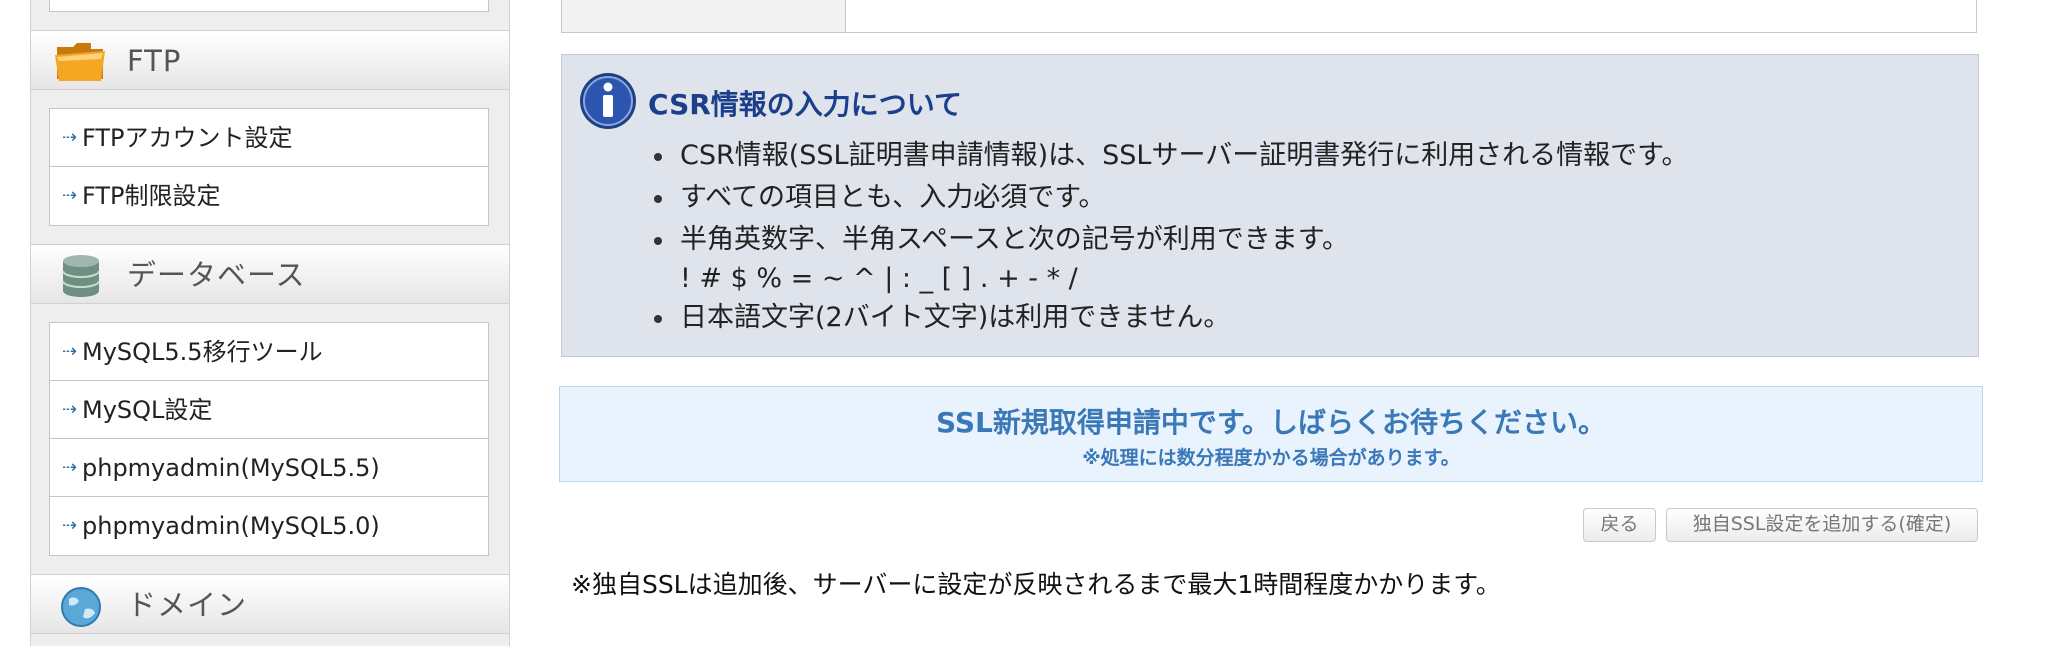 This screenshot has width=2046, height=646. I want to click on sidebar-menu-ftp: ⇢ FTPアカウント設定 ⇢ FTP制限設定, so click(269, 167).